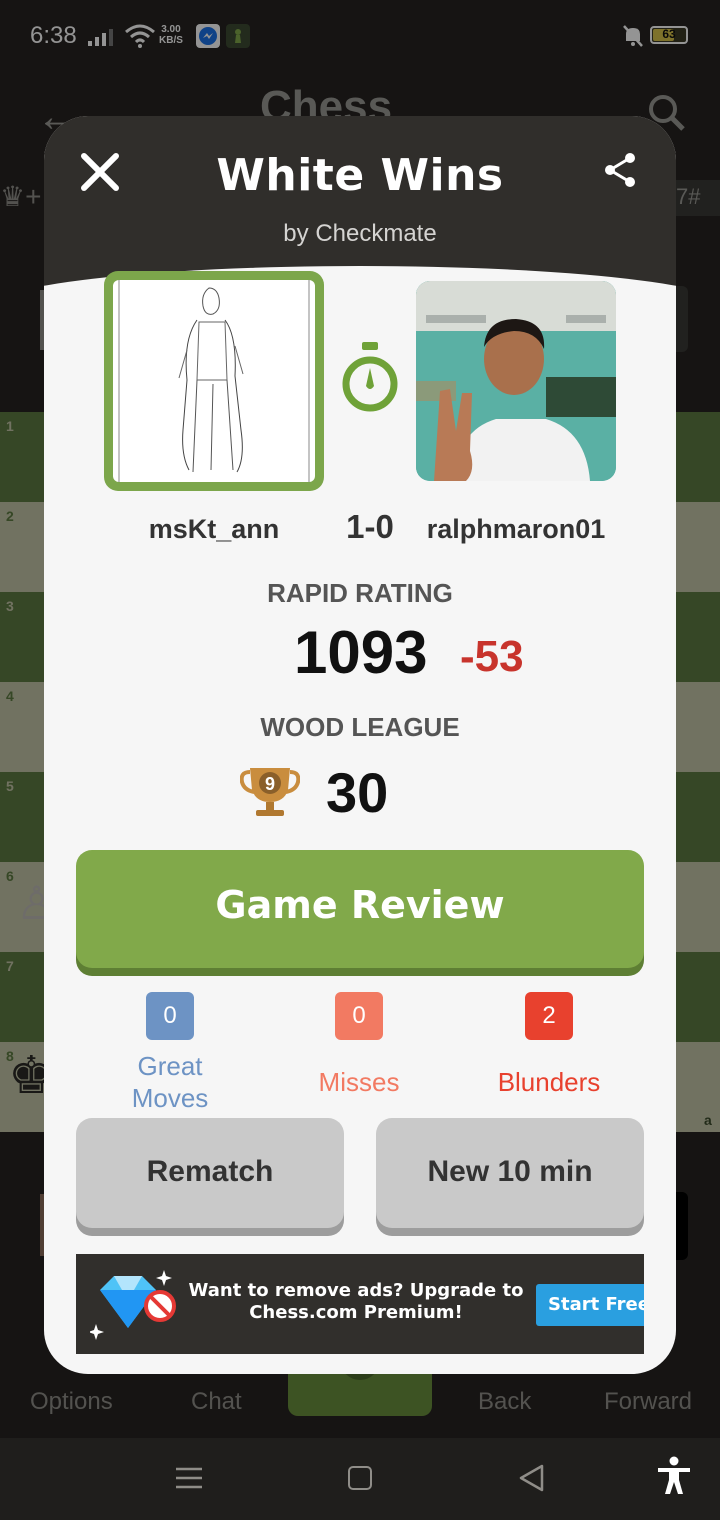  Describe the element at coordinates (170, 1016) in the screenshot. I see `great-moves-count: 0` at that location.